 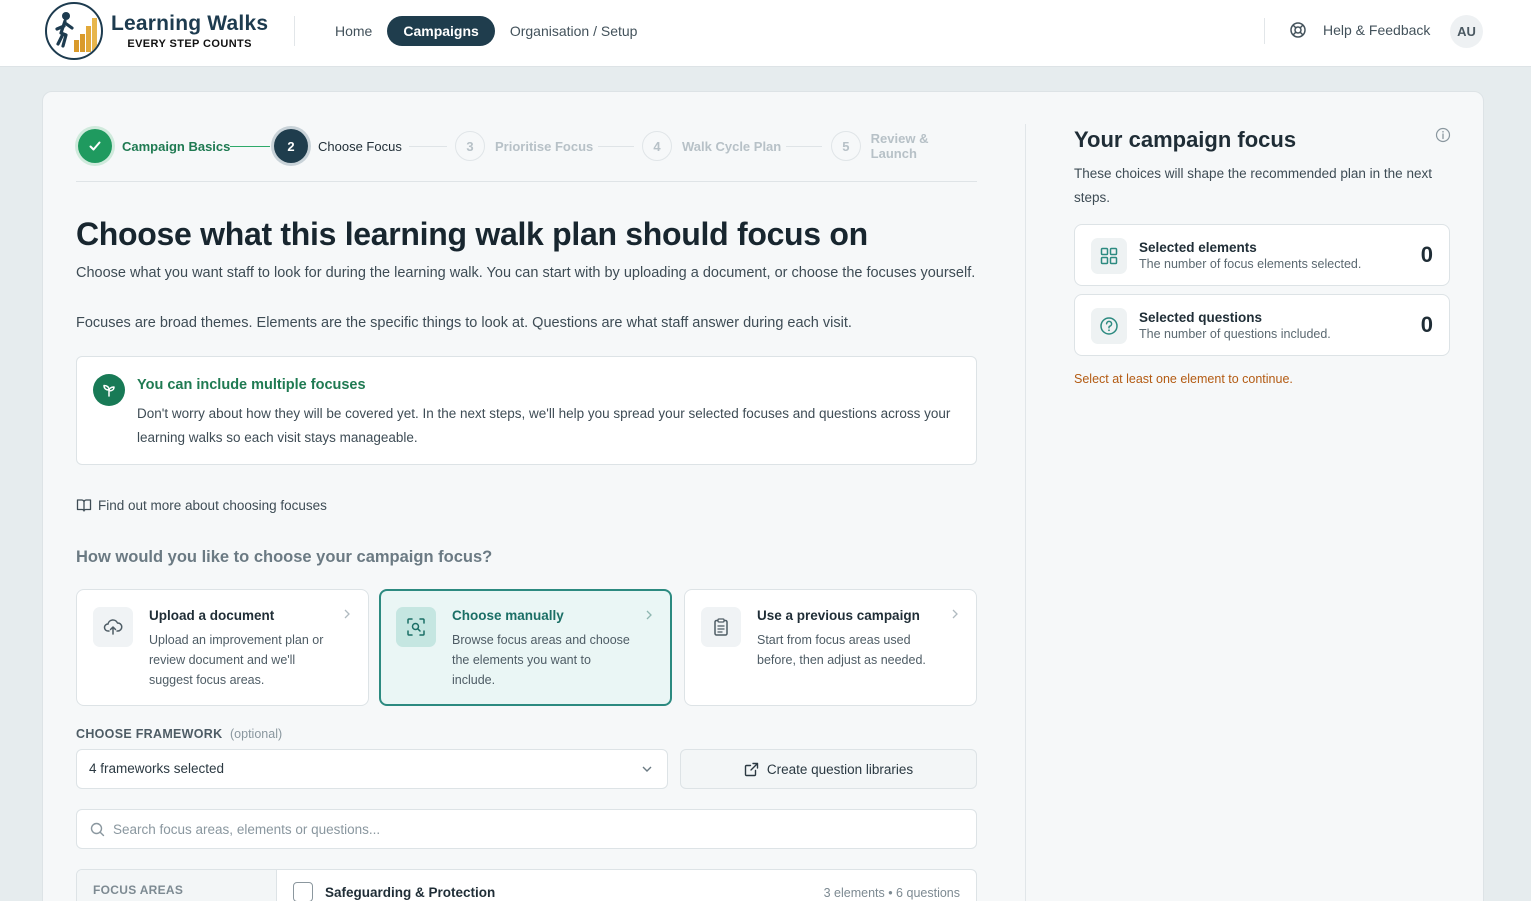 I want to click on user-avatar: AU, so click(x=1466, y=31).